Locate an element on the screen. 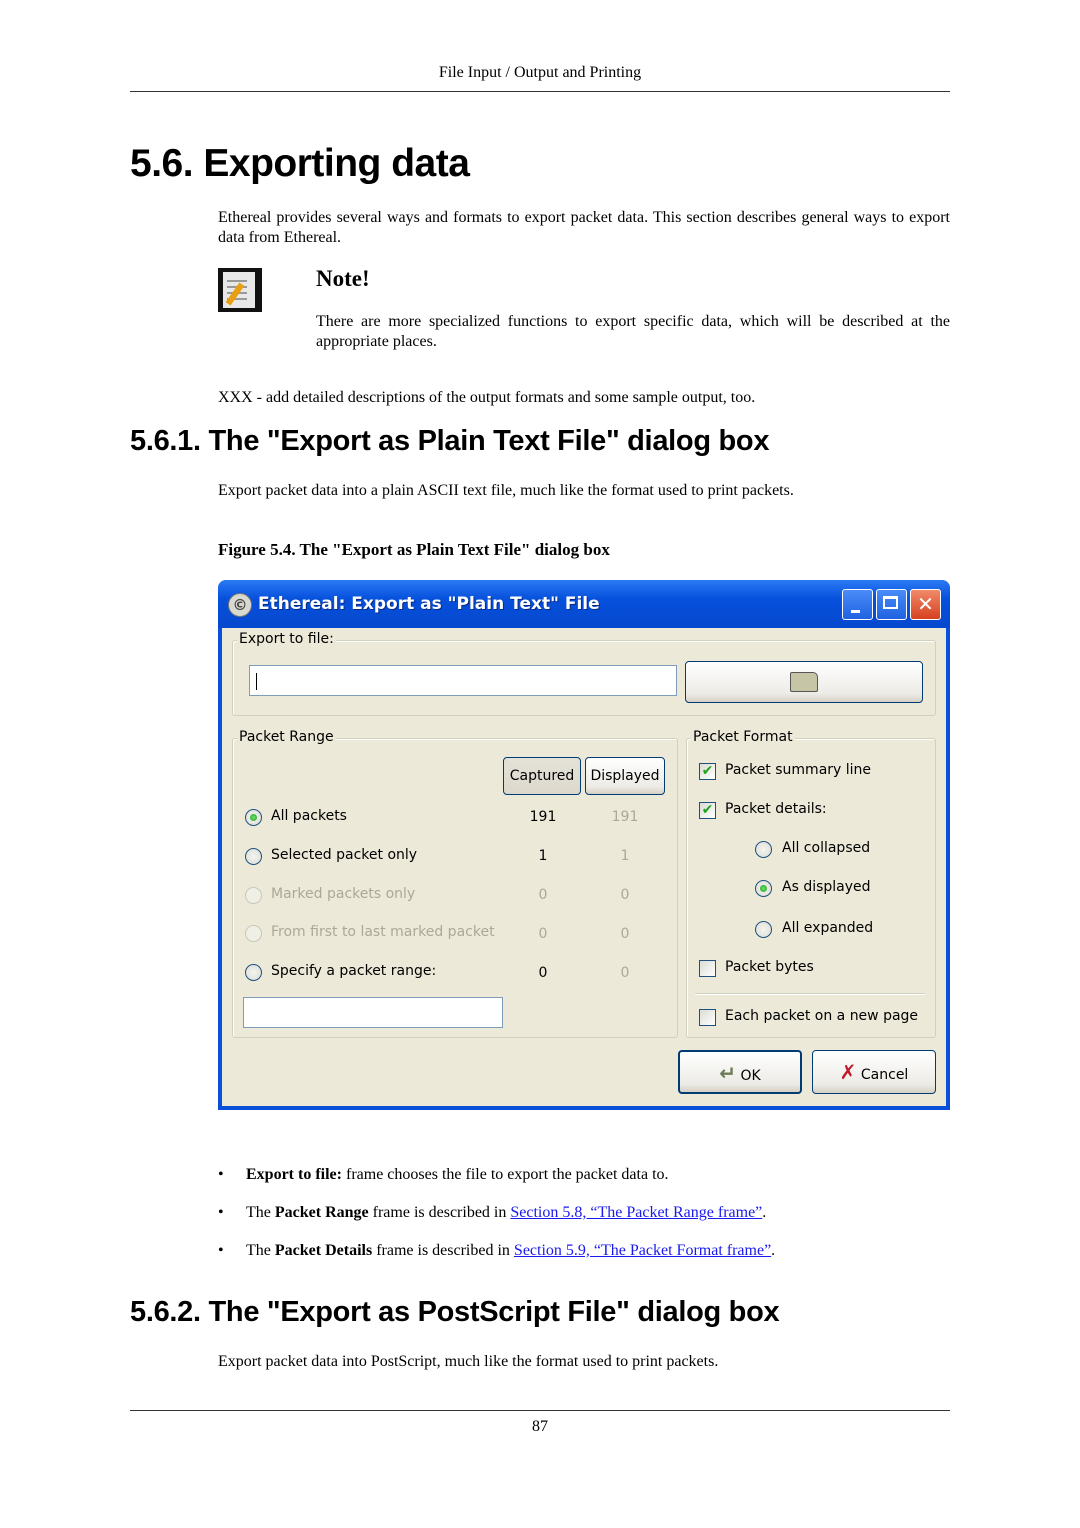  checkbox-packet-bytes is located at coordinates (707, 968).